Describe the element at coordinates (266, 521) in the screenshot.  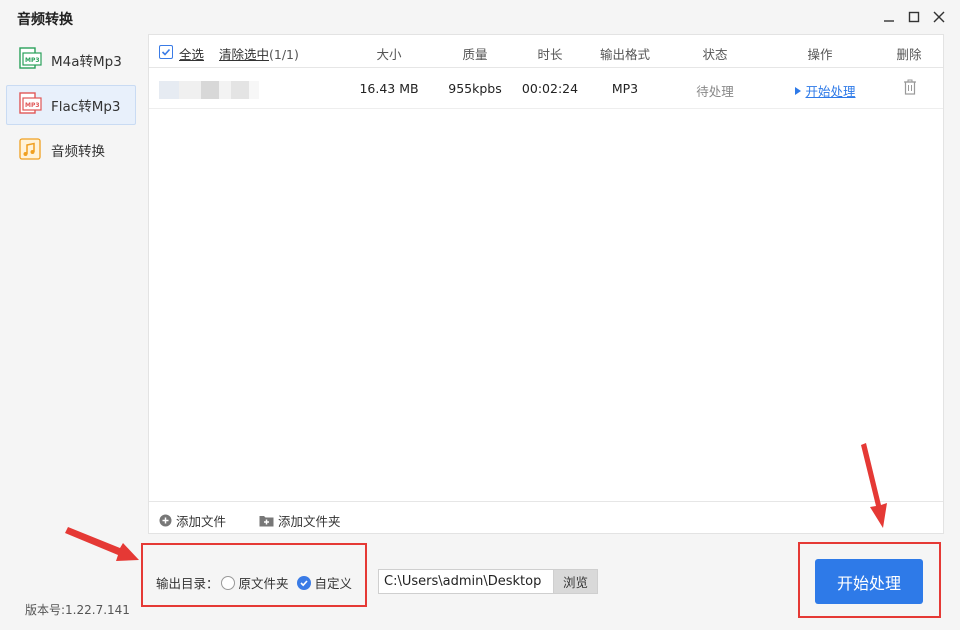
I see `add-folder-icon` at that location.